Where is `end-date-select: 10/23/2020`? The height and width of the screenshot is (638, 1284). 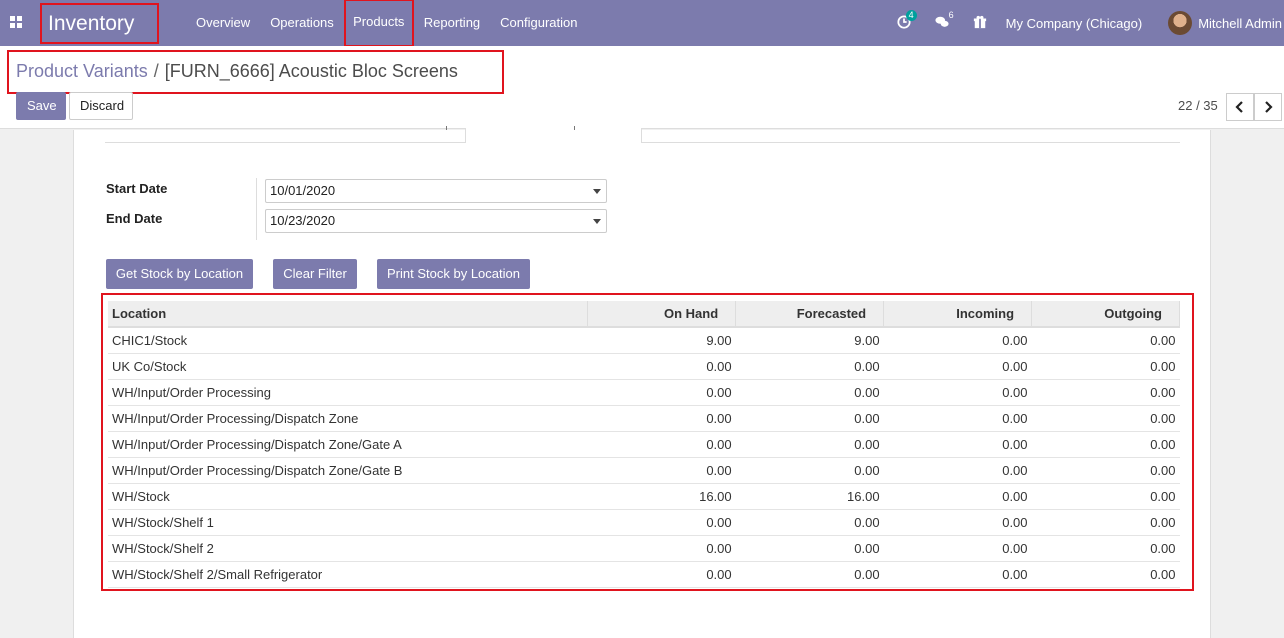 end-date-select: 10/23/2020 is located at coordinates (436, 221).